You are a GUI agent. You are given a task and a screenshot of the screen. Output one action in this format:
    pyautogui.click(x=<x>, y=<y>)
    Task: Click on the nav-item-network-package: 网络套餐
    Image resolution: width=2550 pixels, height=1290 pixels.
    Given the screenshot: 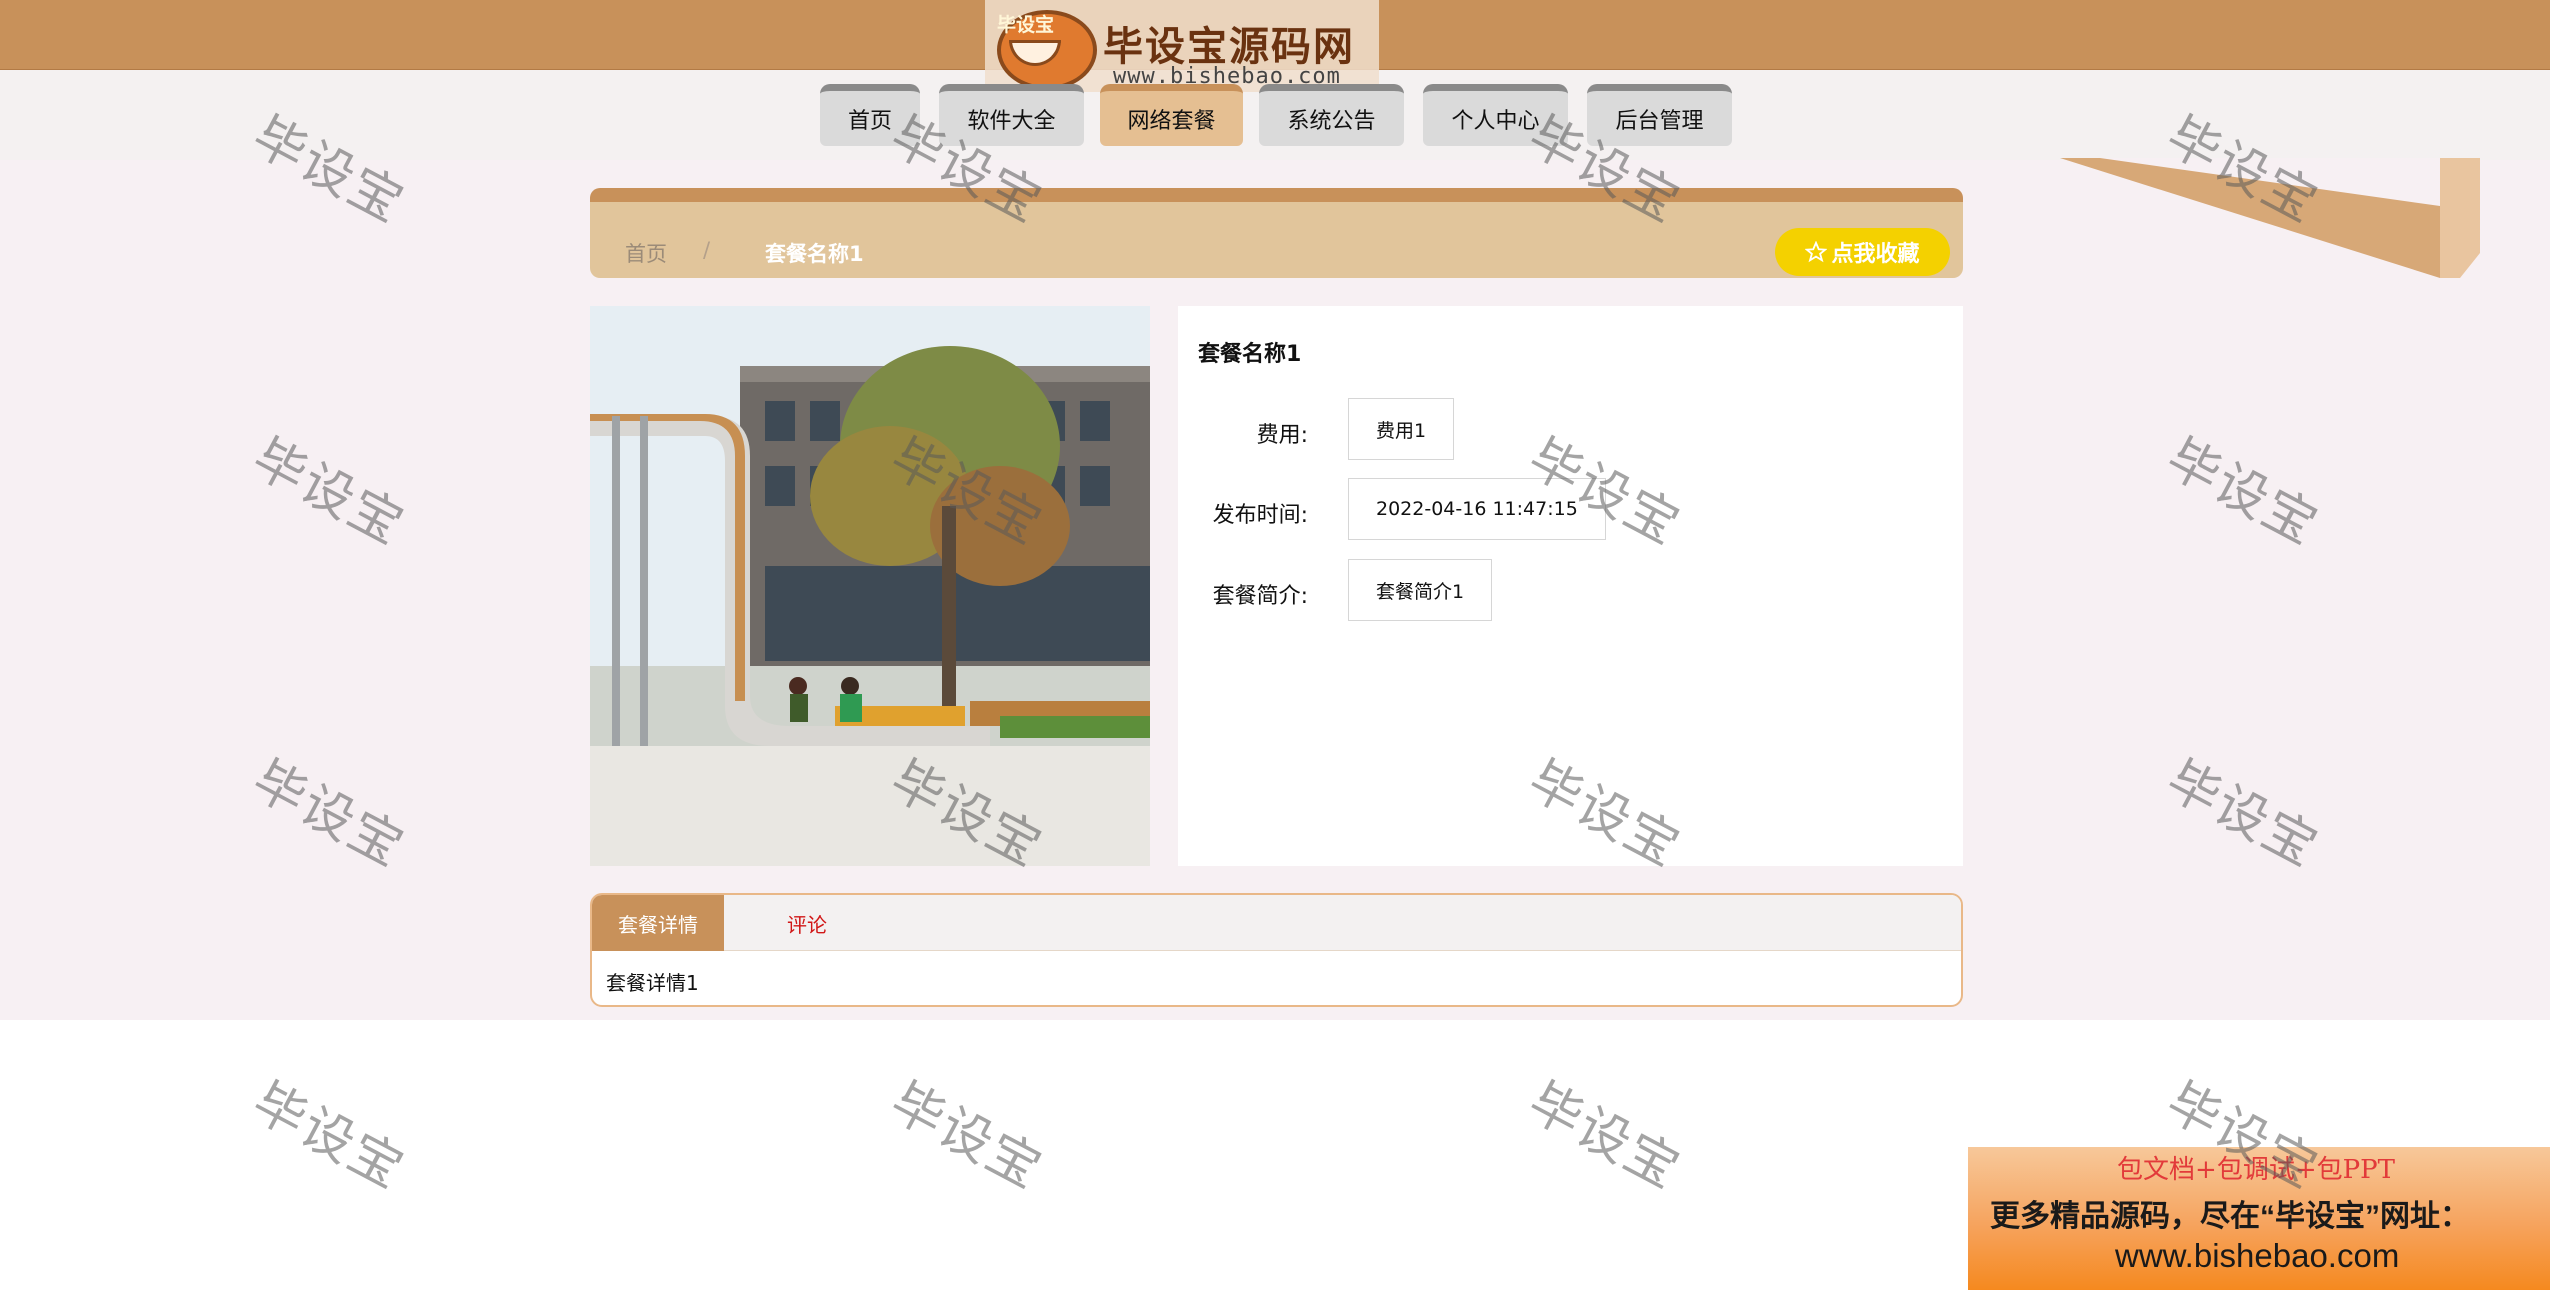 What is the action you would take?
    pyautogui.click(x=1171, y=115)
    